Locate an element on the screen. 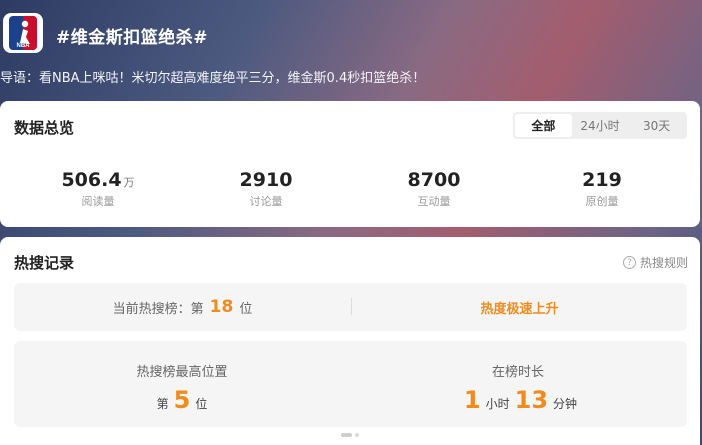 Image resolution: width=702 pixels, height=445 pixels. page-indicator is located at coordinates (350, 435).